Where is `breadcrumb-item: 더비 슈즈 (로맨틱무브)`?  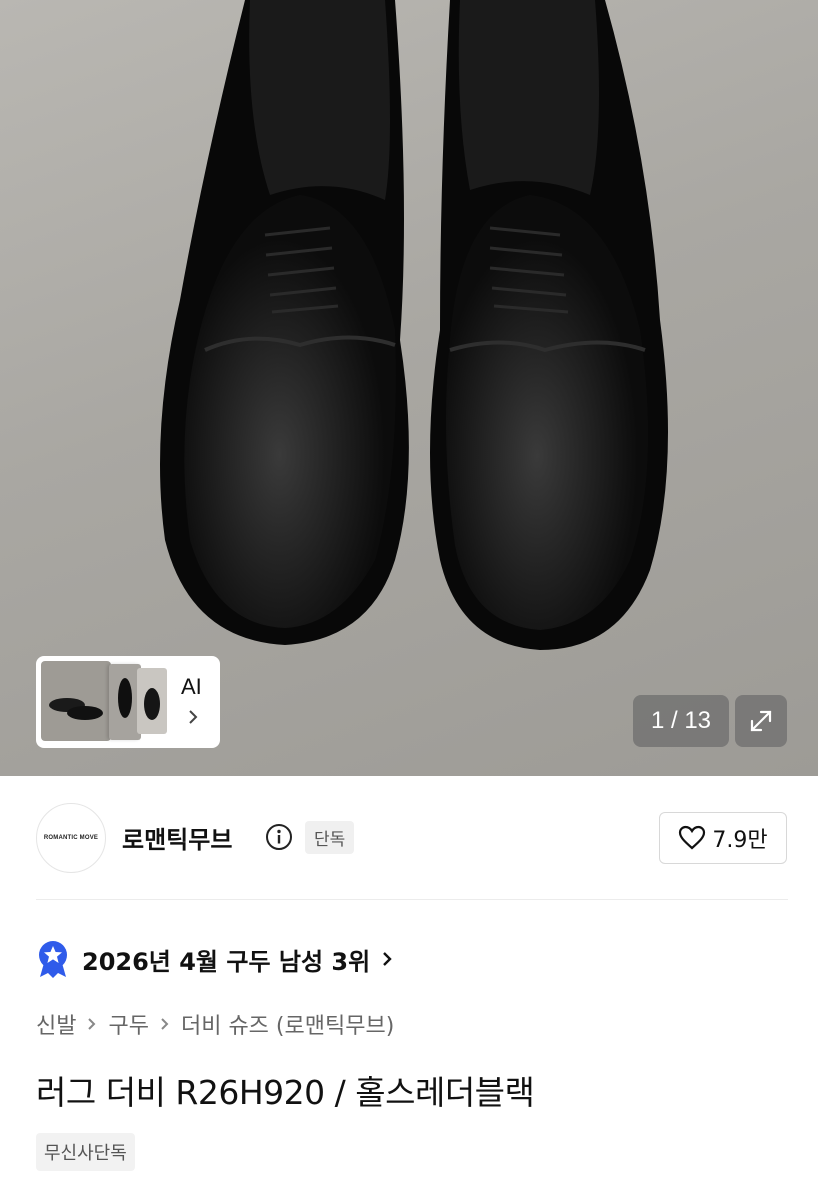 breadcrumb-item: 더비 슈즈 (로맨틱무브) is located at coordinates (287, 1024).